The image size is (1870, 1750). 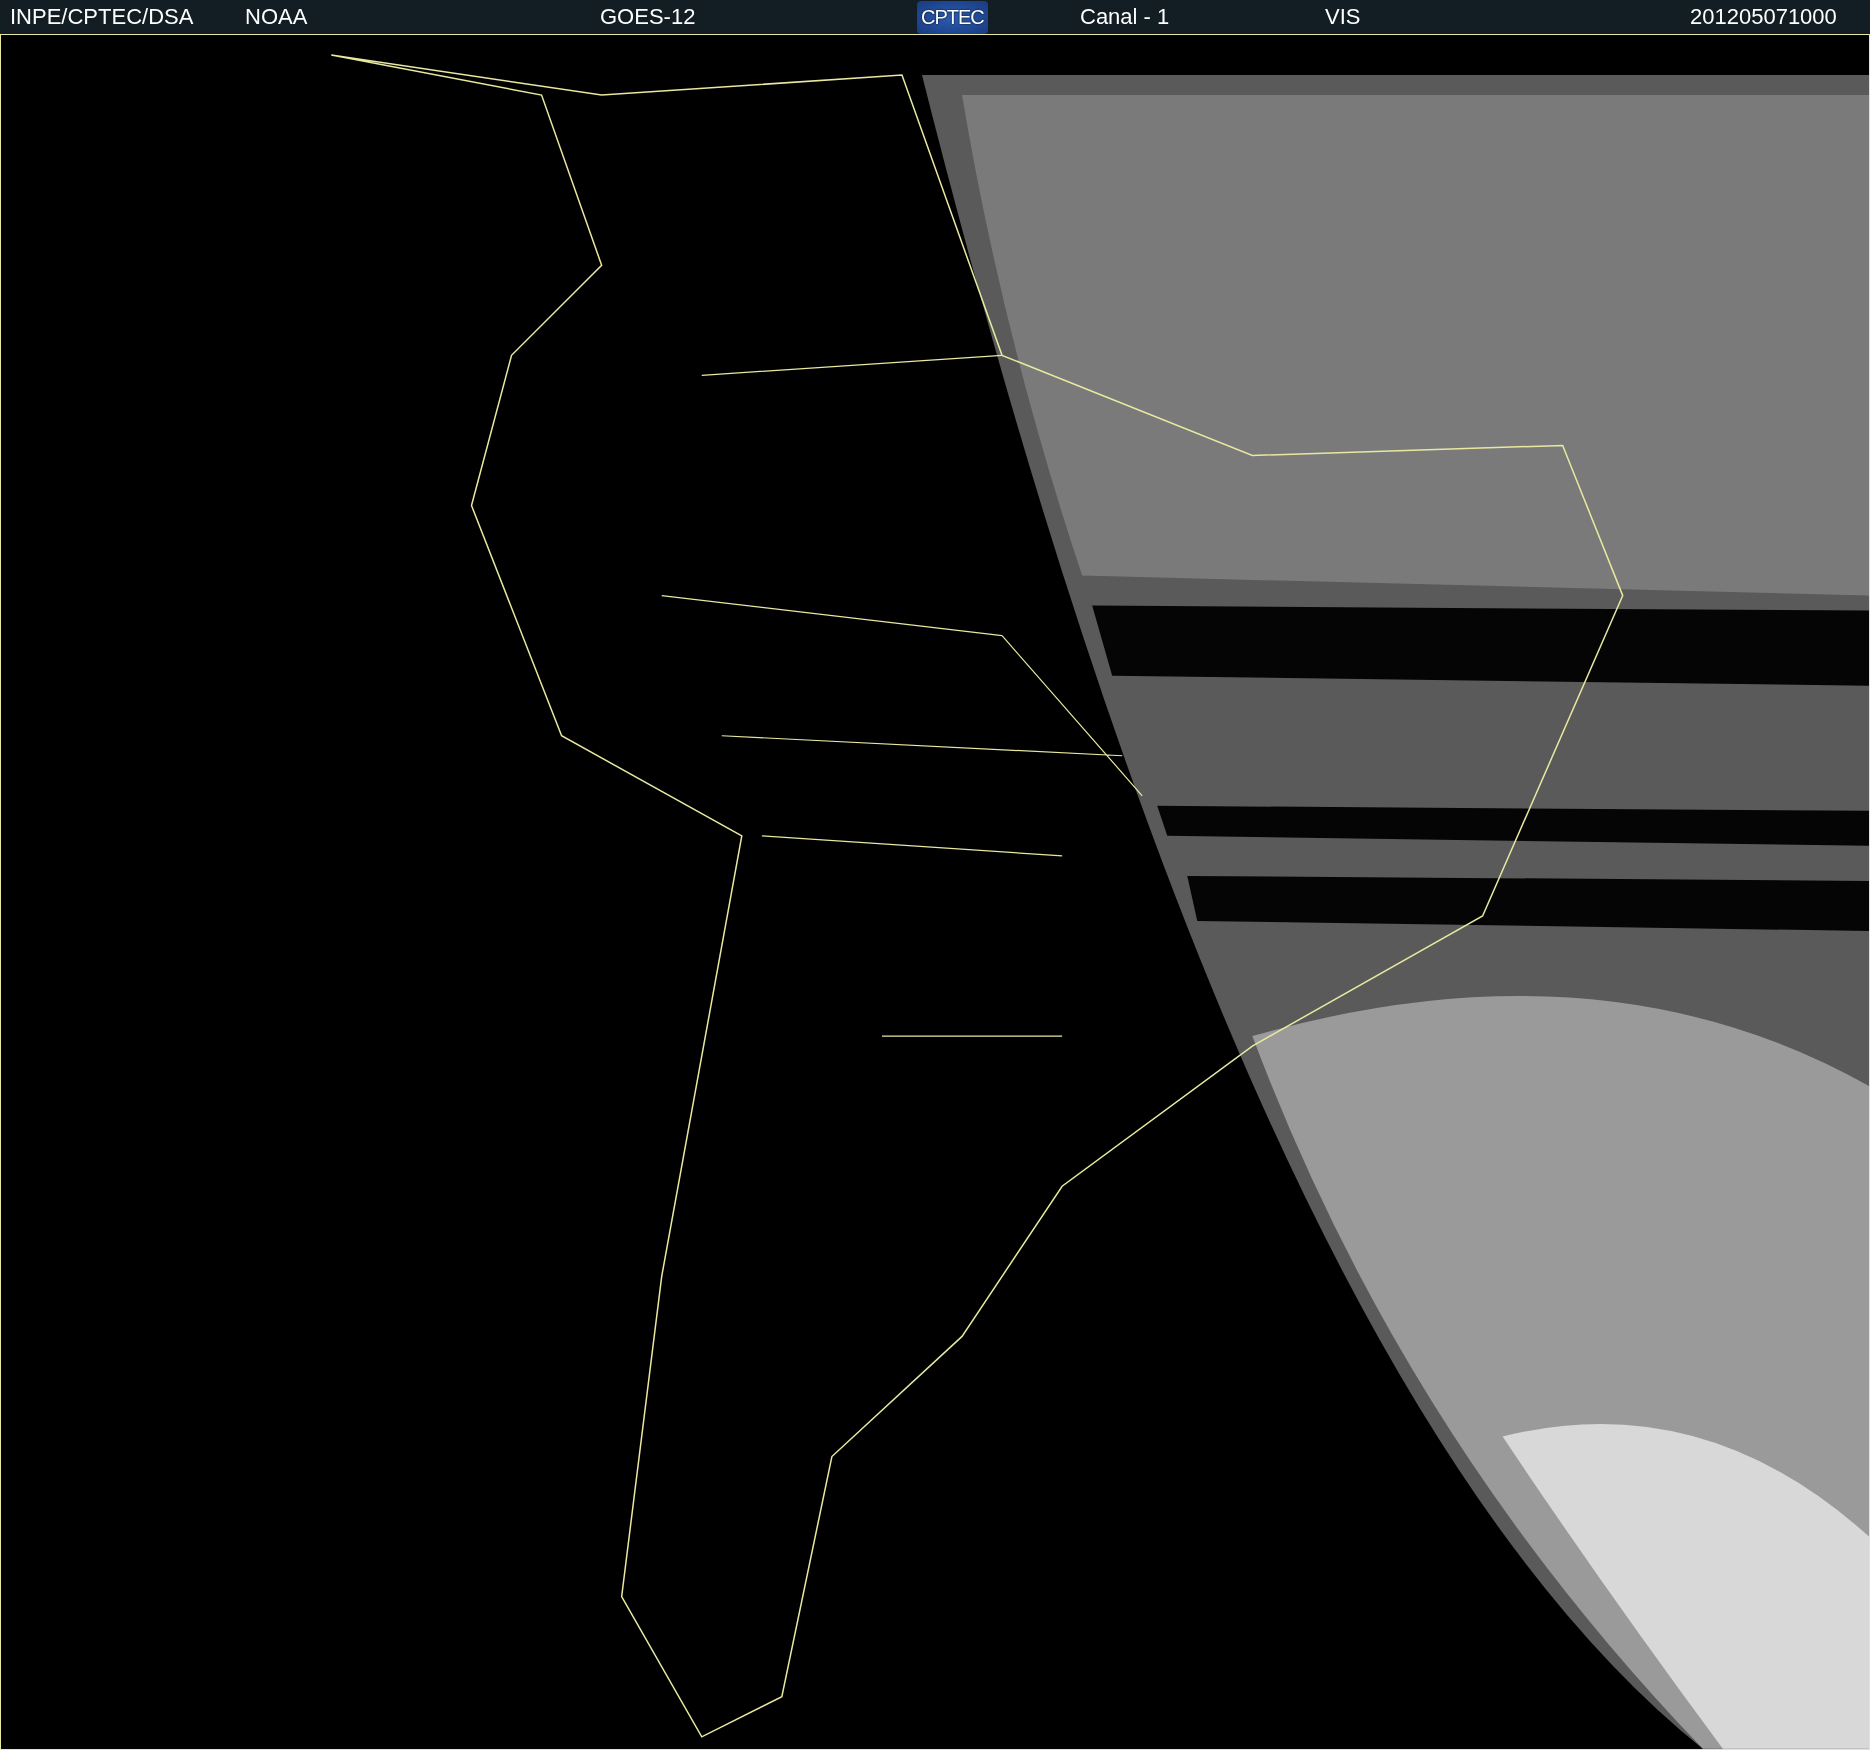 What do you see at coordinates (1763, 17) in the screenshot?
I see `timestamp-label: 201205071000` at bounding box center [1763, 17].